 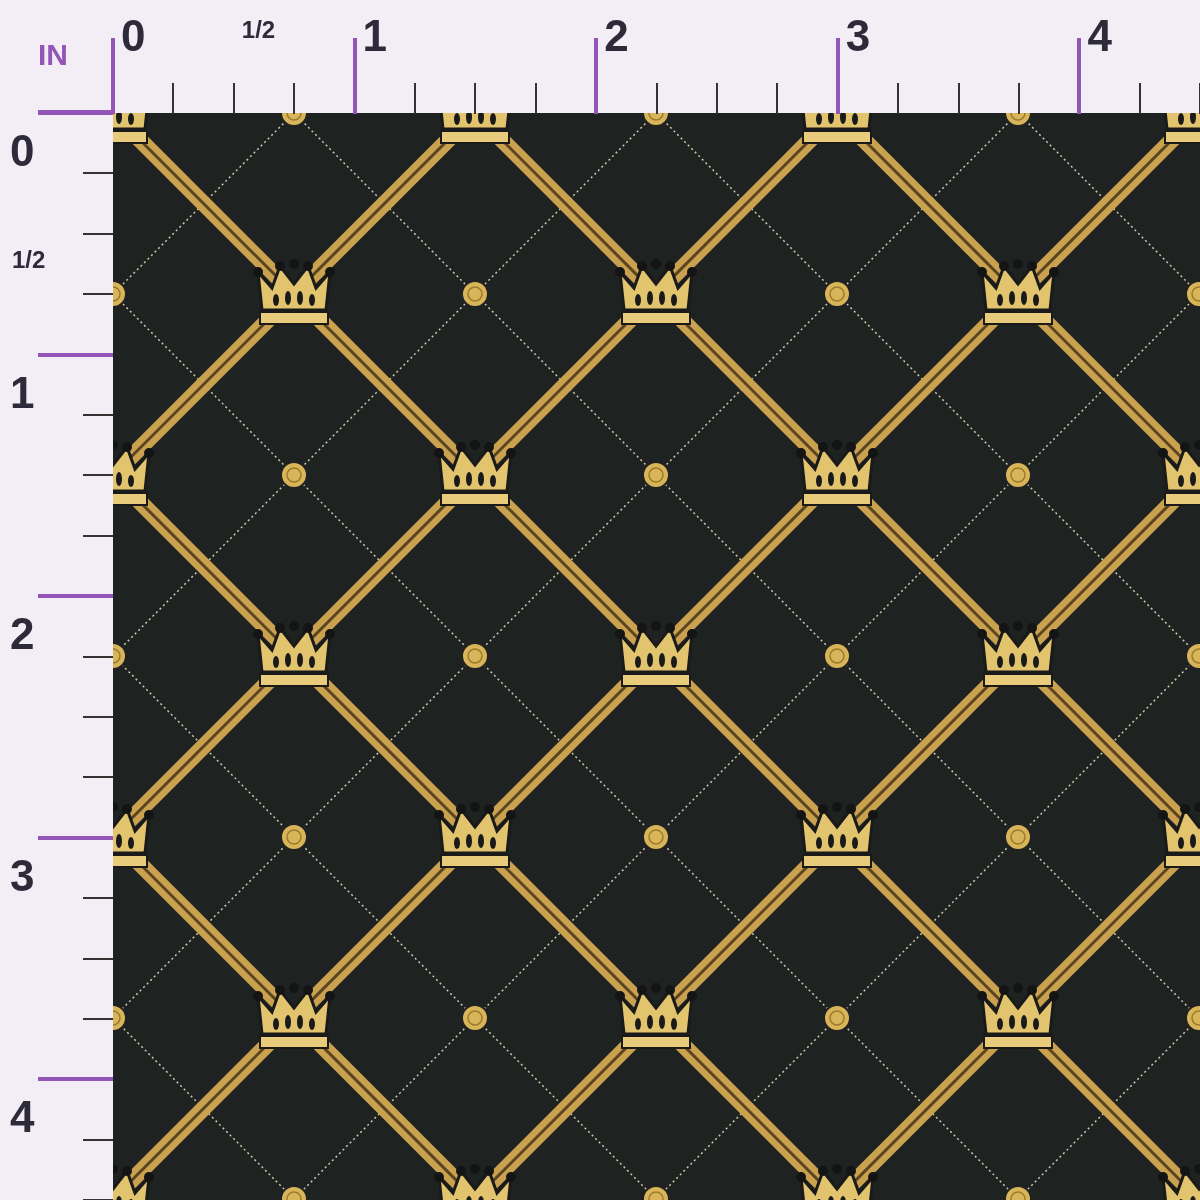 I want to click on unit-label: IN, so click(x=53, y=55).